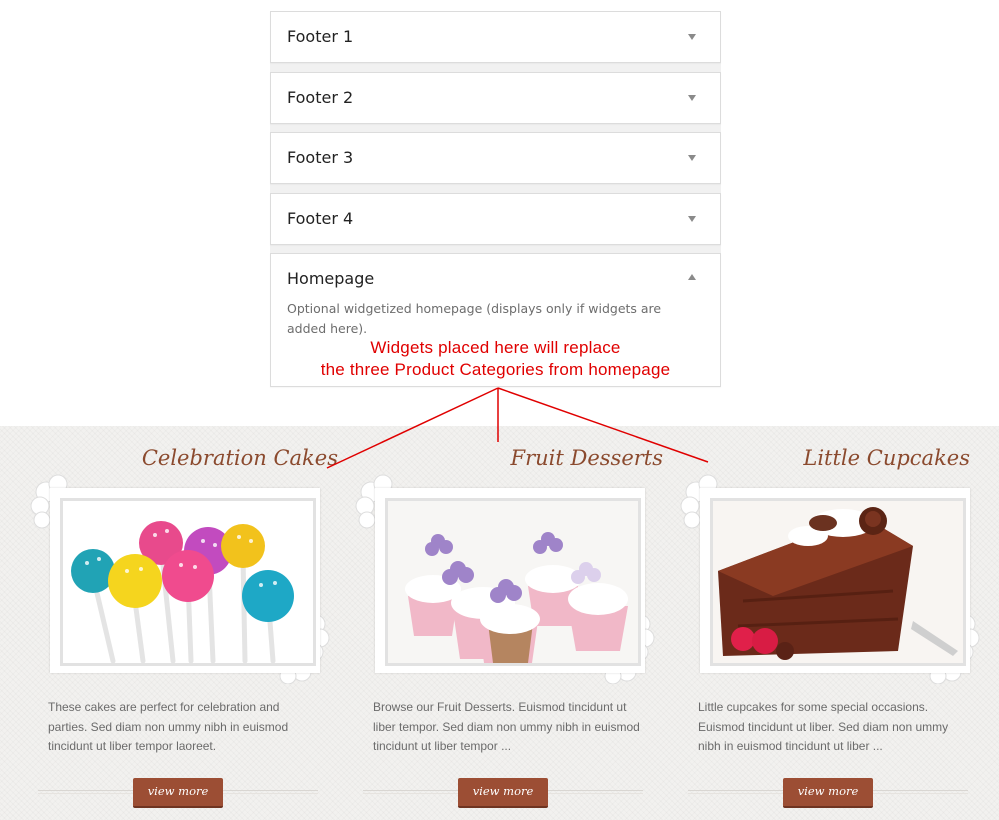 Image resolution: width=999 pixels, height=820 pixels. Describe the element at coordinates (495, 347) in the screenshot. I see `annotation-line-1: Widgets placed here will replace` at that location.